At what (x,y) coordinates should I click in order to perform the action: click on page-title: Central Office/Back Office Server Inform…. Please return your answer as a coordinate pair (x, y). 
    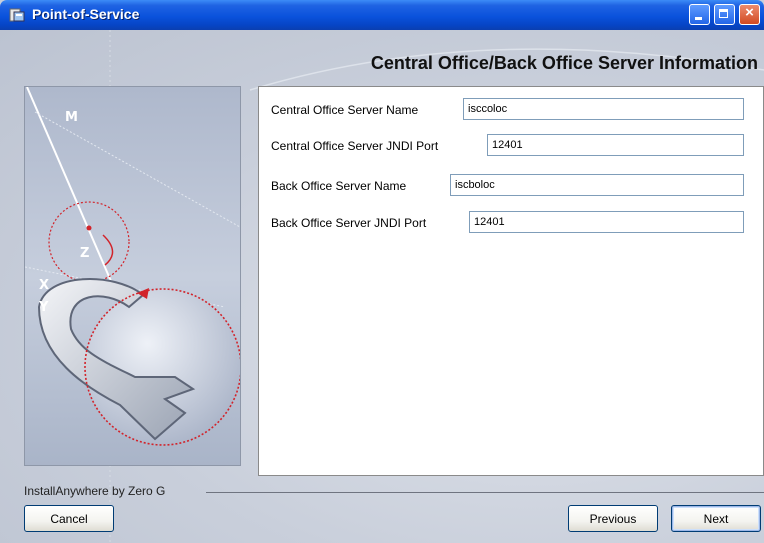
    Looking at the image, I should click on (564, 63).